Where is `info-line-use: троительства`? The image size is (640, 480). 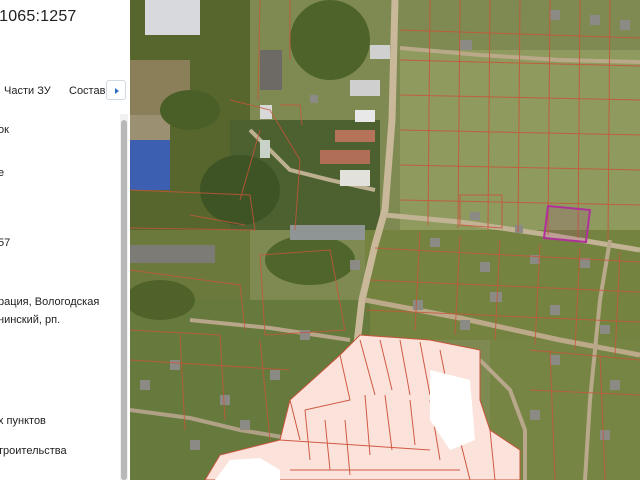
info-line-use: троительства is located at coordinates (33, 451).